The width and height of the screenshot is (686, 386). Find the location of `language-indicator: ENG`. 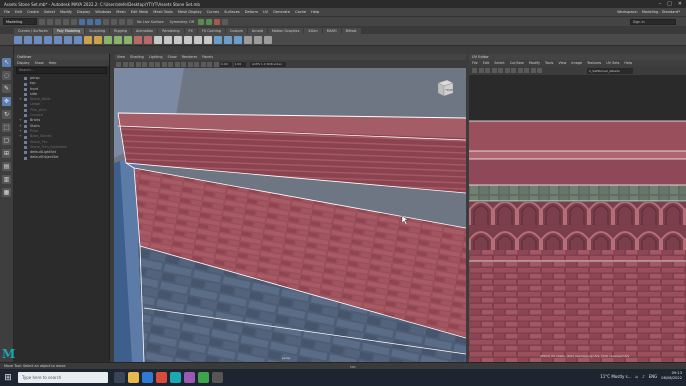

language-indicator: ENG is located at coordinates (653, 376).